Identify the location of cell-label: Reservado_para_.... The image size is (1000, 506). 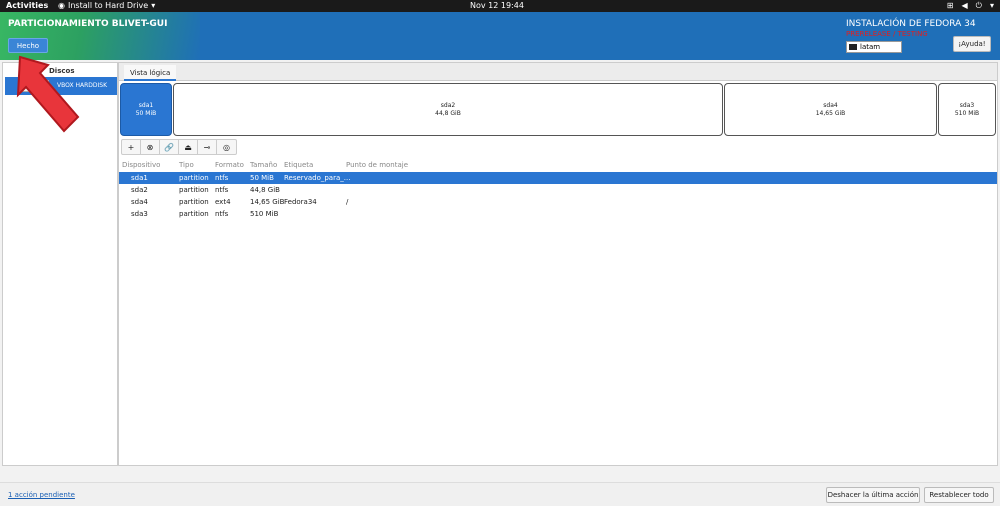
(317, 178).